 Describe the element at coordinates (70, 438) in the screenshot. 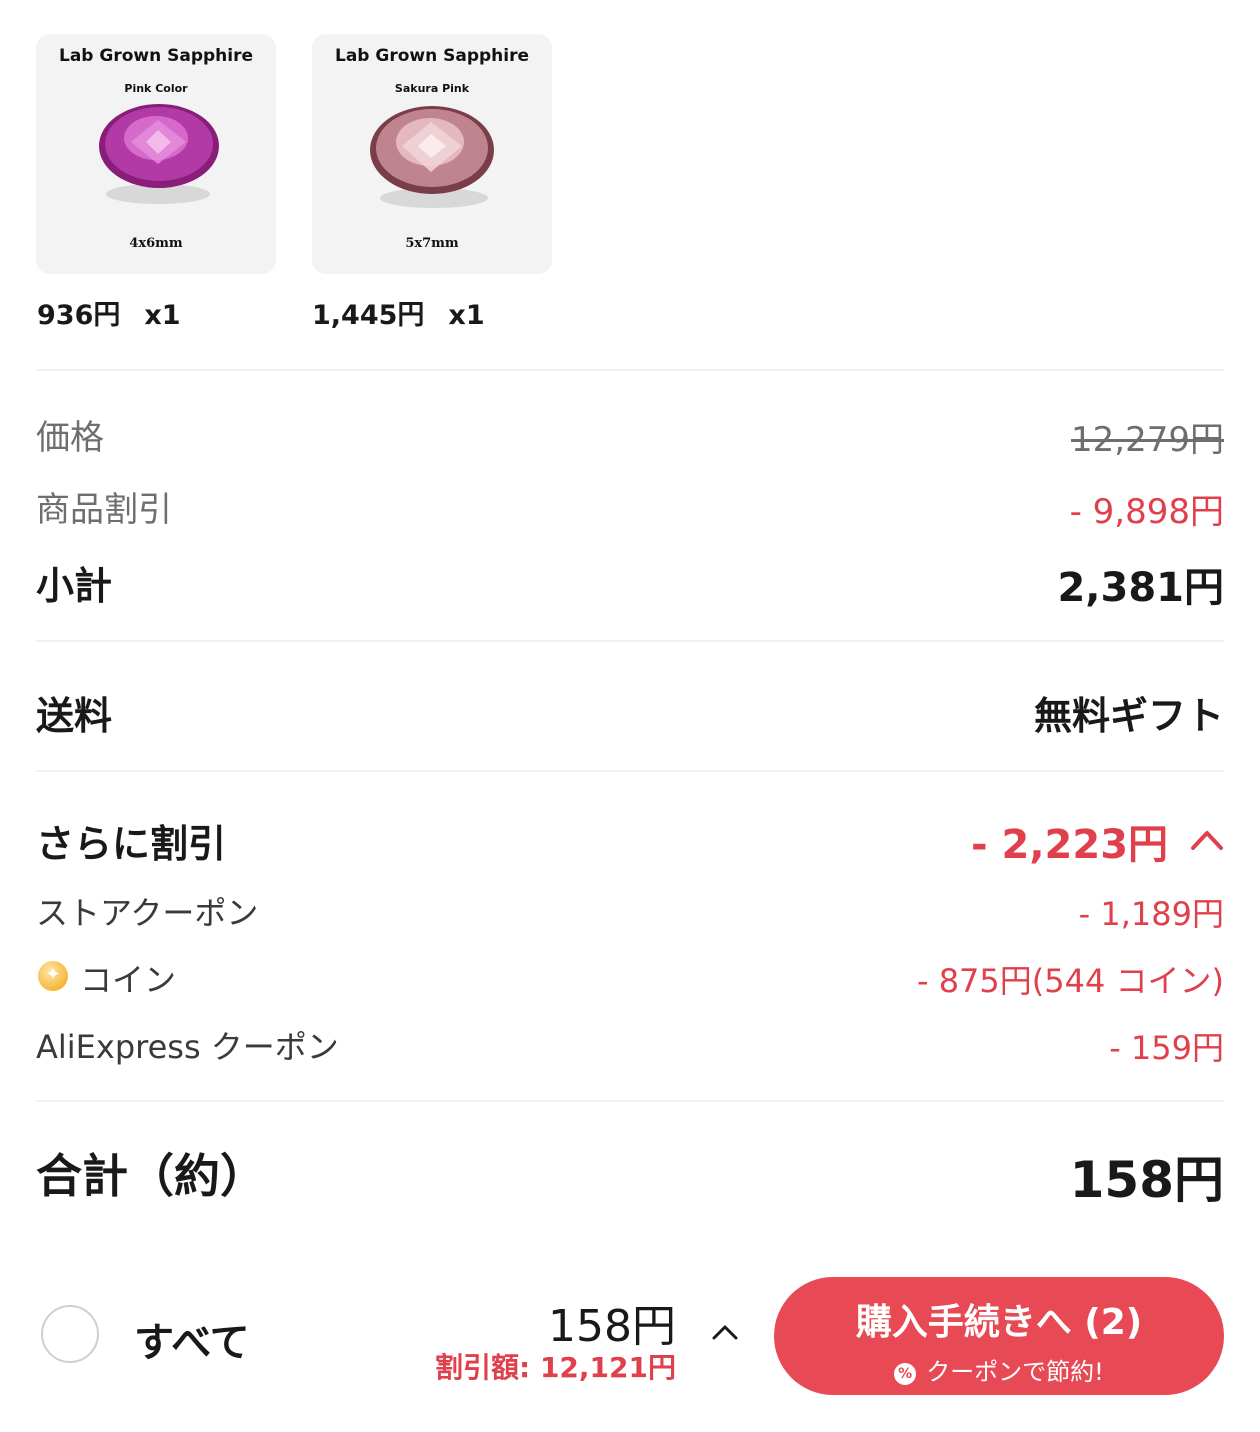

I see `price-label: 価格` at that location.